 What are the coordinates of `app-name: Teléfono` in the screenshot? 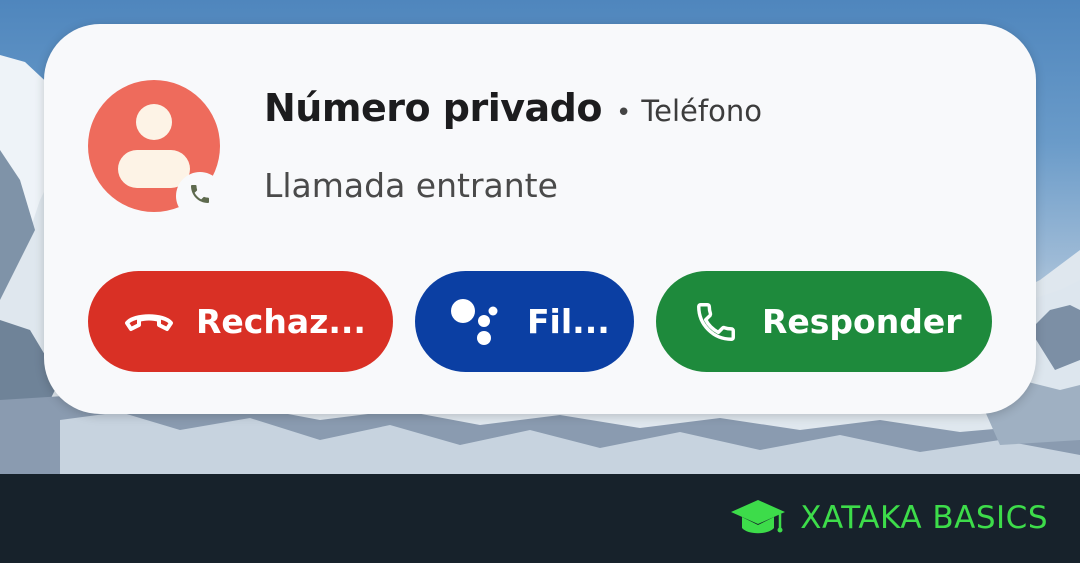 It's located at (701, 111).